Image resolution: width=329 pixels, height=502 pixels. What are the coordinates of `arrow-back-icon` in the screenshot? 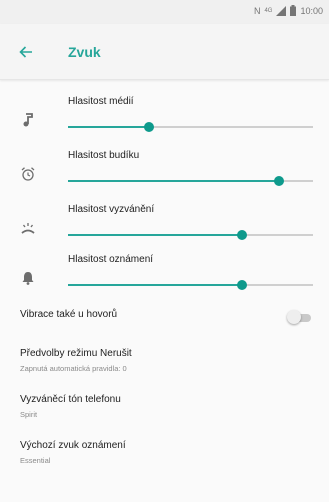 It's located at (25, 52).